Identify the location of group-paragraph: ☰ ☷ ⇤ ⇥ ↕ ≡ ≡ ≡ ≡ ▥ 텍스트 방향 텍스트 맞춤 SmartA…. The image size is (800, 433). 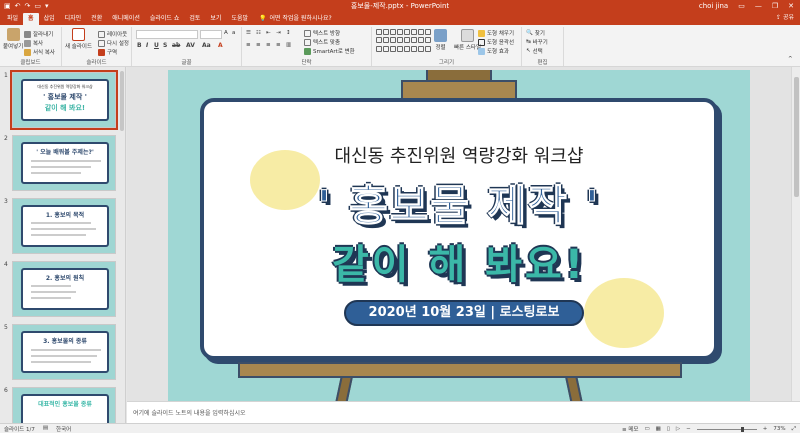
(307, 46).